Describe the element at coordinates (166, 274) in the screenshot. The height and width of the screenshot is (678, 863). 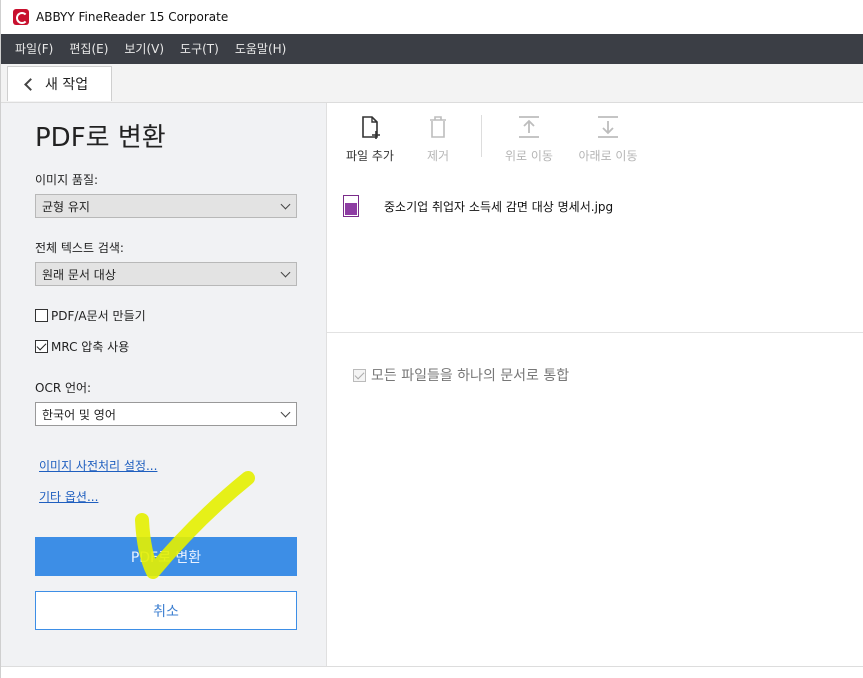
I see `fulltext-search-select: 원래 문서 대상` at that location.